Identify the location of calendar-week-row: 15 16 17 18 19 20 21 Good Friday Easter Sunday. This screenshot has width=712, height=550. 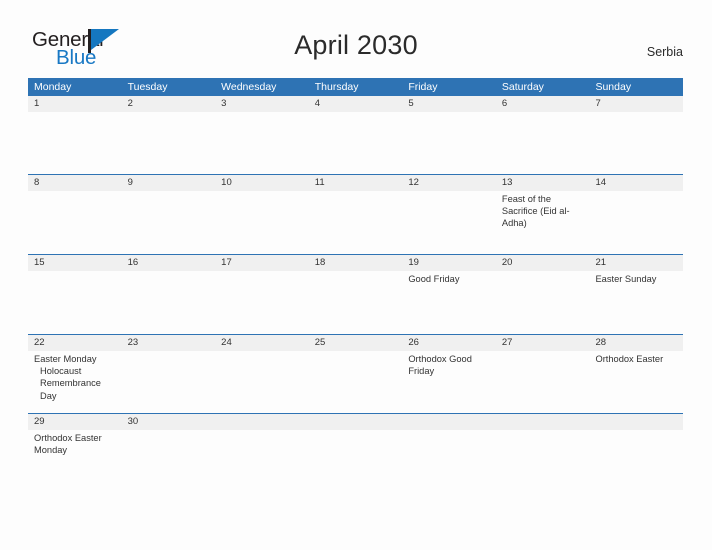
(355, 294).